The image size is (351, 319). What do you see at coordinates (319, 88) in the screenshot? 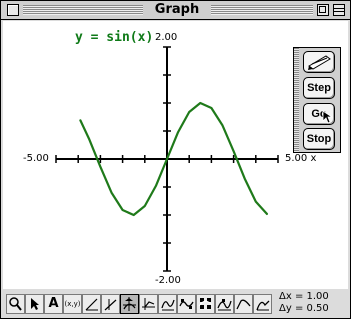
I see `step-button: Step` at bounding box center [319, 88].